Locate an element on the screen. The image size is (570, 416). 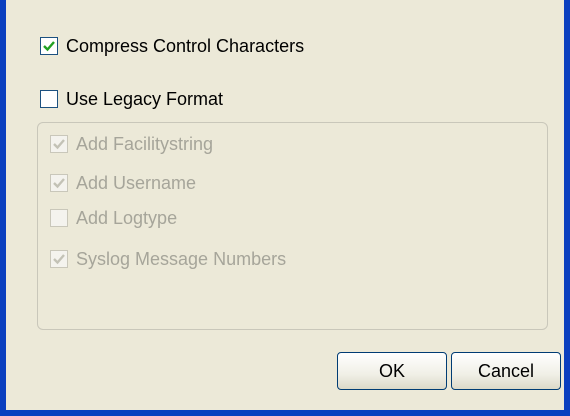
syslog-message-numbers-option: Syslog Message Numbers is located at coordinates (168, 259).